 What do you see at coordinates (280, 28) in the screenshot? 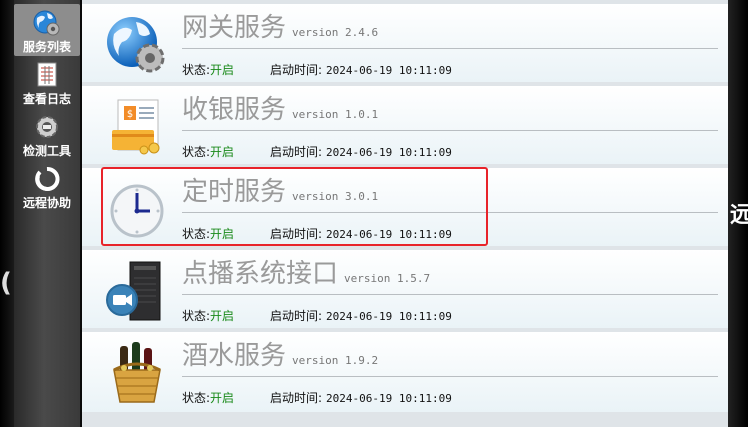
I see `service-name: 网关服务 version 2.4.6` at bounding box center [280, 28].